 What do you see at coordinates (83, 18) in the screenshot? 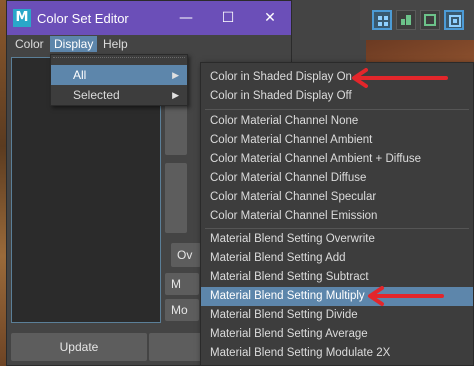
I see `window-title: Color Set Editor` at bounding box center [83, 18].